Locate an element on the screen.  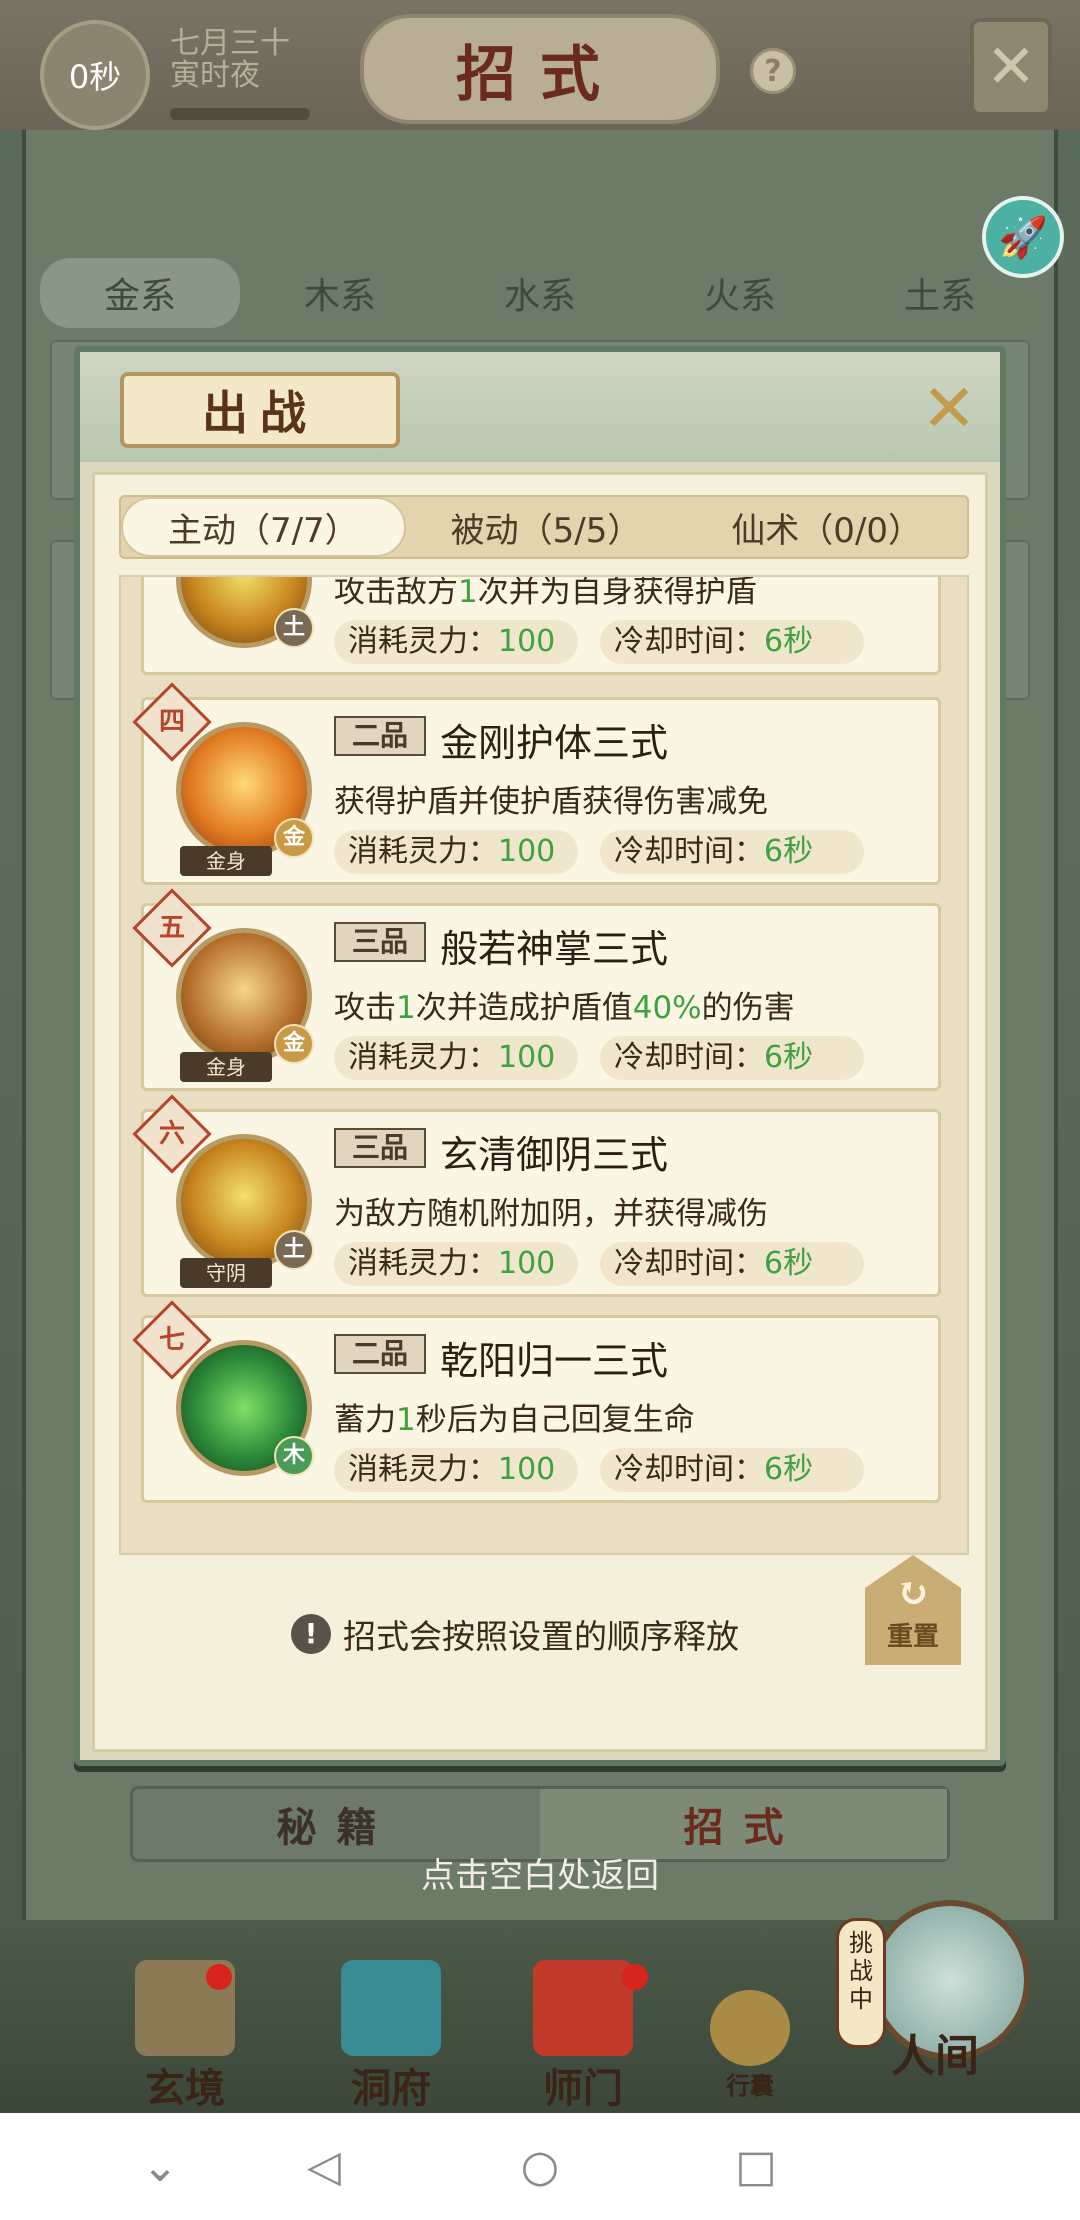
skill-name: 金刚护体三式 is located at coordinates (554, 743).